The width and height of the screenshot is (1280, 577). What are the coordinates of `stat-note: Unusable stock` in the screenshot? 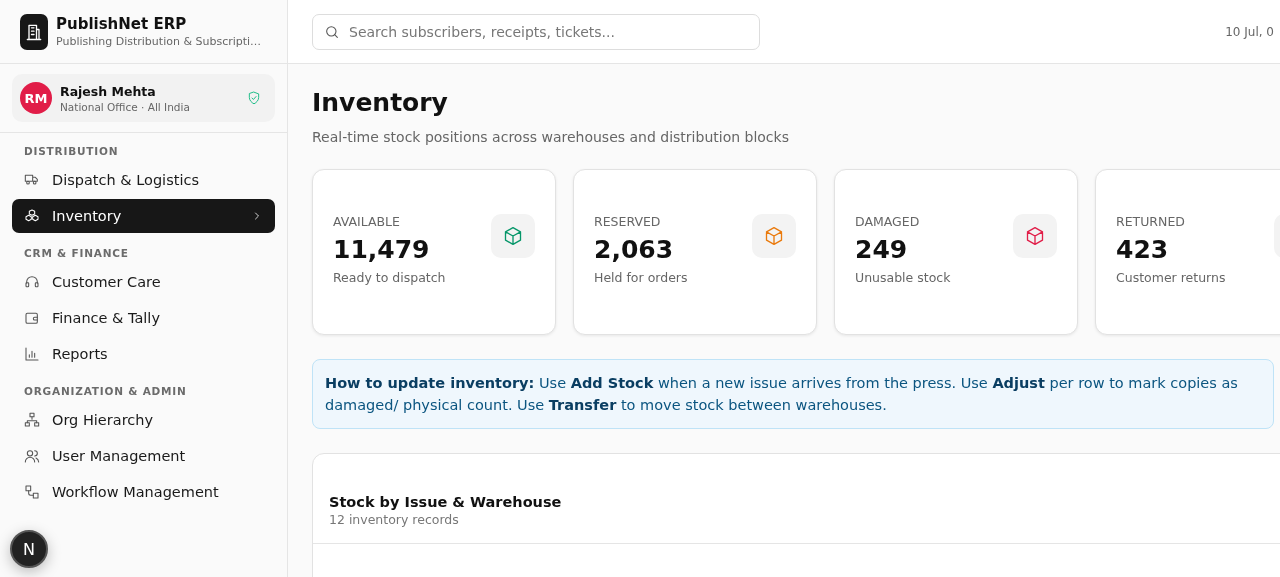 It's located at (903, 277).